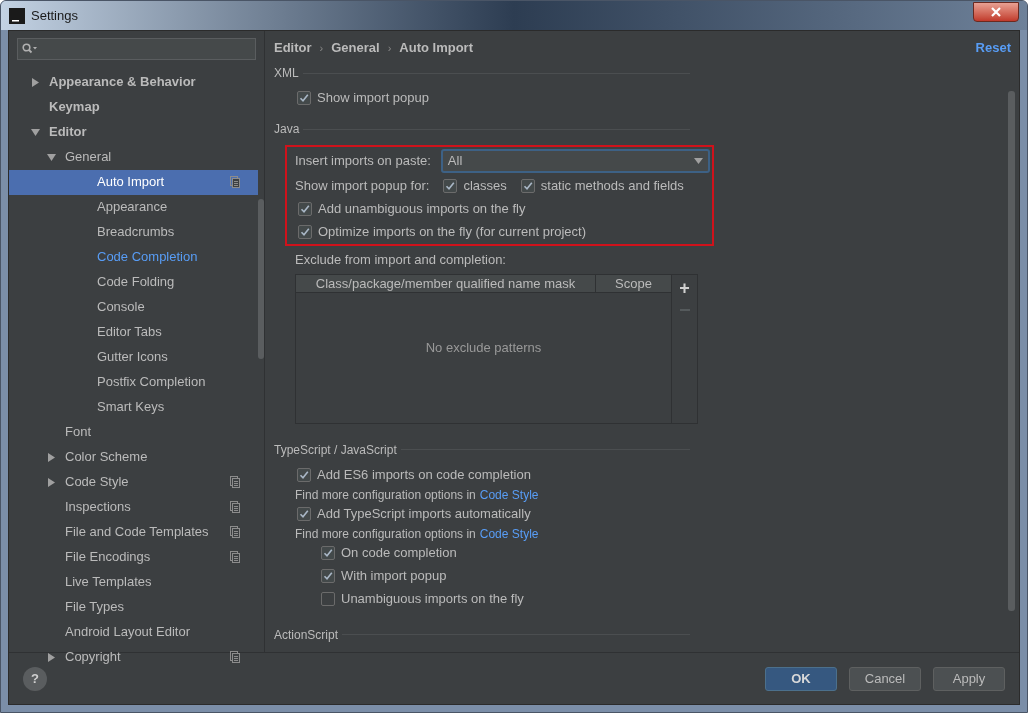  Describe the element at coordinates (30, 48) in the screenshot. I see `search-icon` at that location.